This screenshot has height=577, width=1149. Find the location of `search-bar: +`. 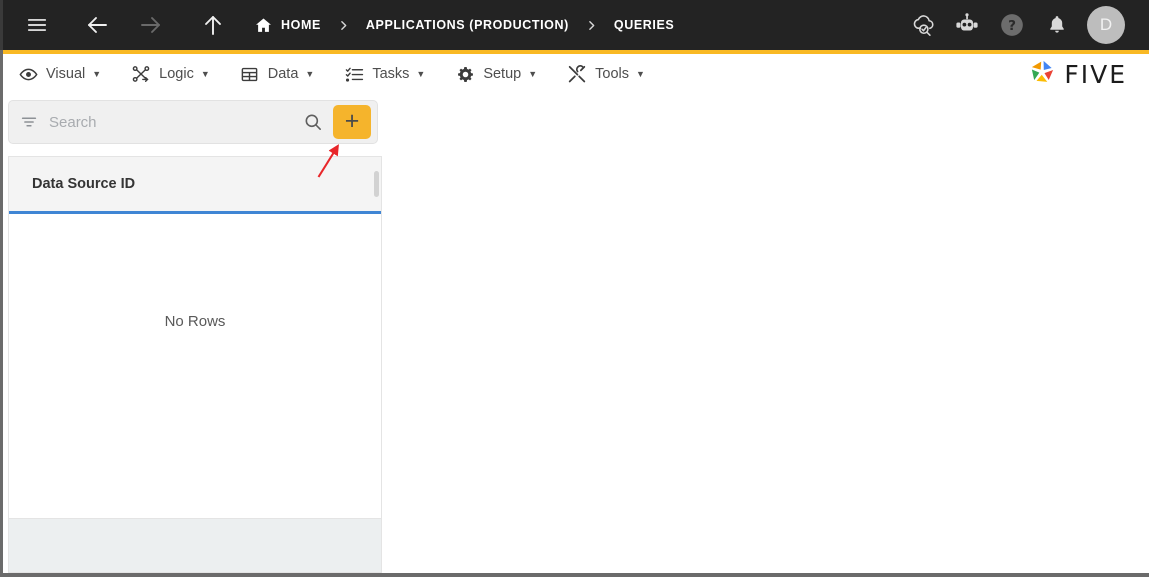

search-bar: + is located at coordinates (193, 122).